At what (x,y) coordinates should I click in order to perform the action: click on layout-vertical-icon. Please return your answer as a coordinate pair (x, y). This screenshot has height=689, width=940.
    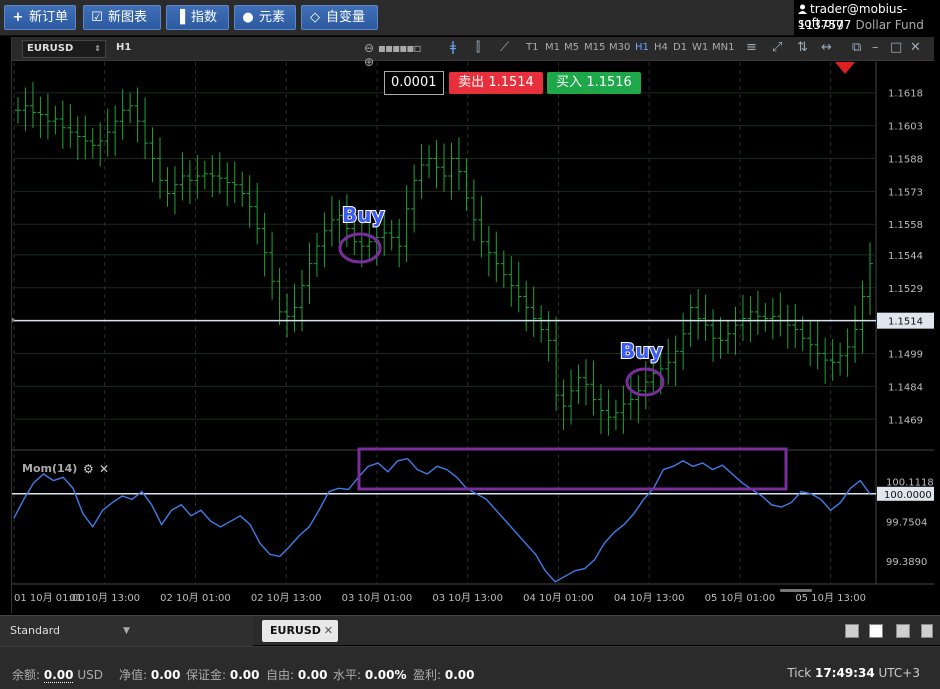
    Looking at the image, I should click on (903, 631).